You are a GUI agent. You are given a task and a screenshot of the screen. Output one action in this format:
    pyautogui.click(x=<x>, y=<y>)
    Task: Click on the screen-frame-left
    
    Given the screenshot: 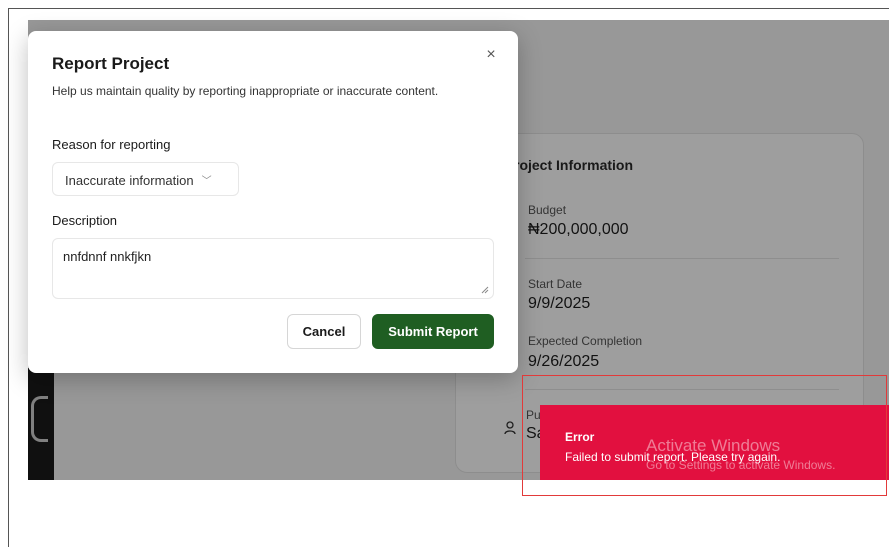 What is the action you would take?
    pyautogui.click(x=8, y=277)
    